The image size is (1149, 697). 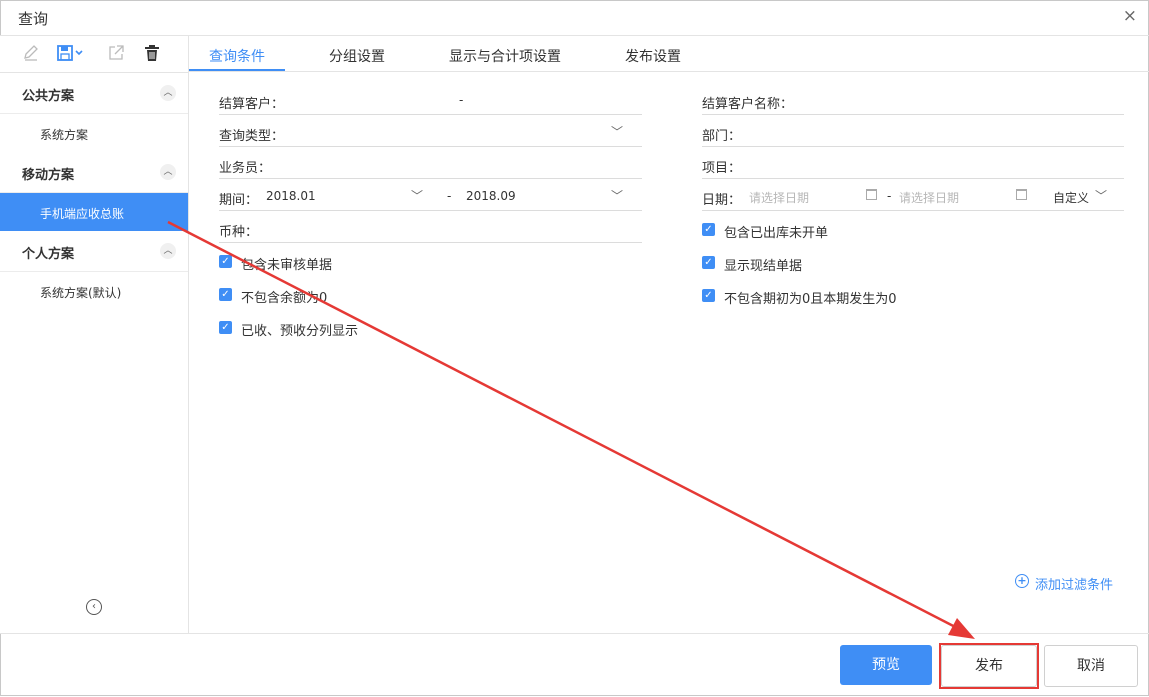 What do you see at coordinates (48, 96) in the screenshot?
I see `group-label: 公共方案` at bounding box center [48, 96].